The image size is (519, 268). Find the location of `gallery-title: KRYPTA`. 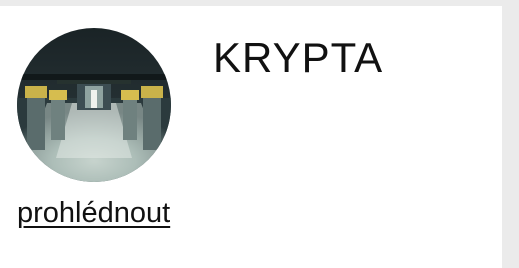

gallery-title: KRYPTA is located at coordinates (298, 57).